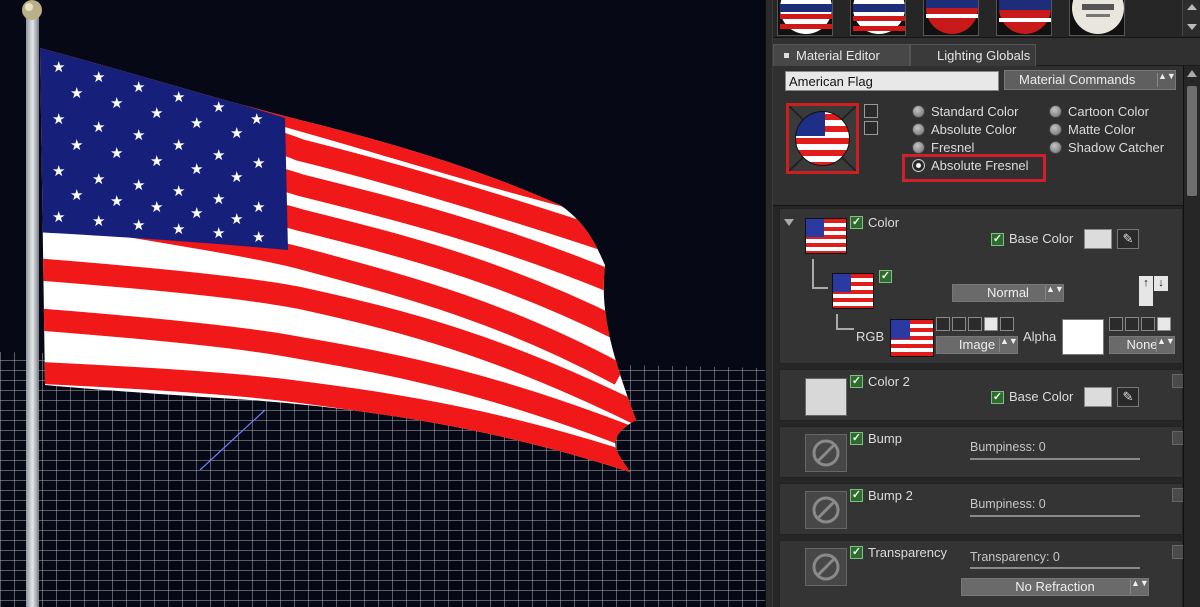 The width and height of the screenshot is (1200, 607). What do you see at coordinates (853, 291) in the screenshot?
I see `sublayer-texture-thumb` at bounding box center [853, 291].